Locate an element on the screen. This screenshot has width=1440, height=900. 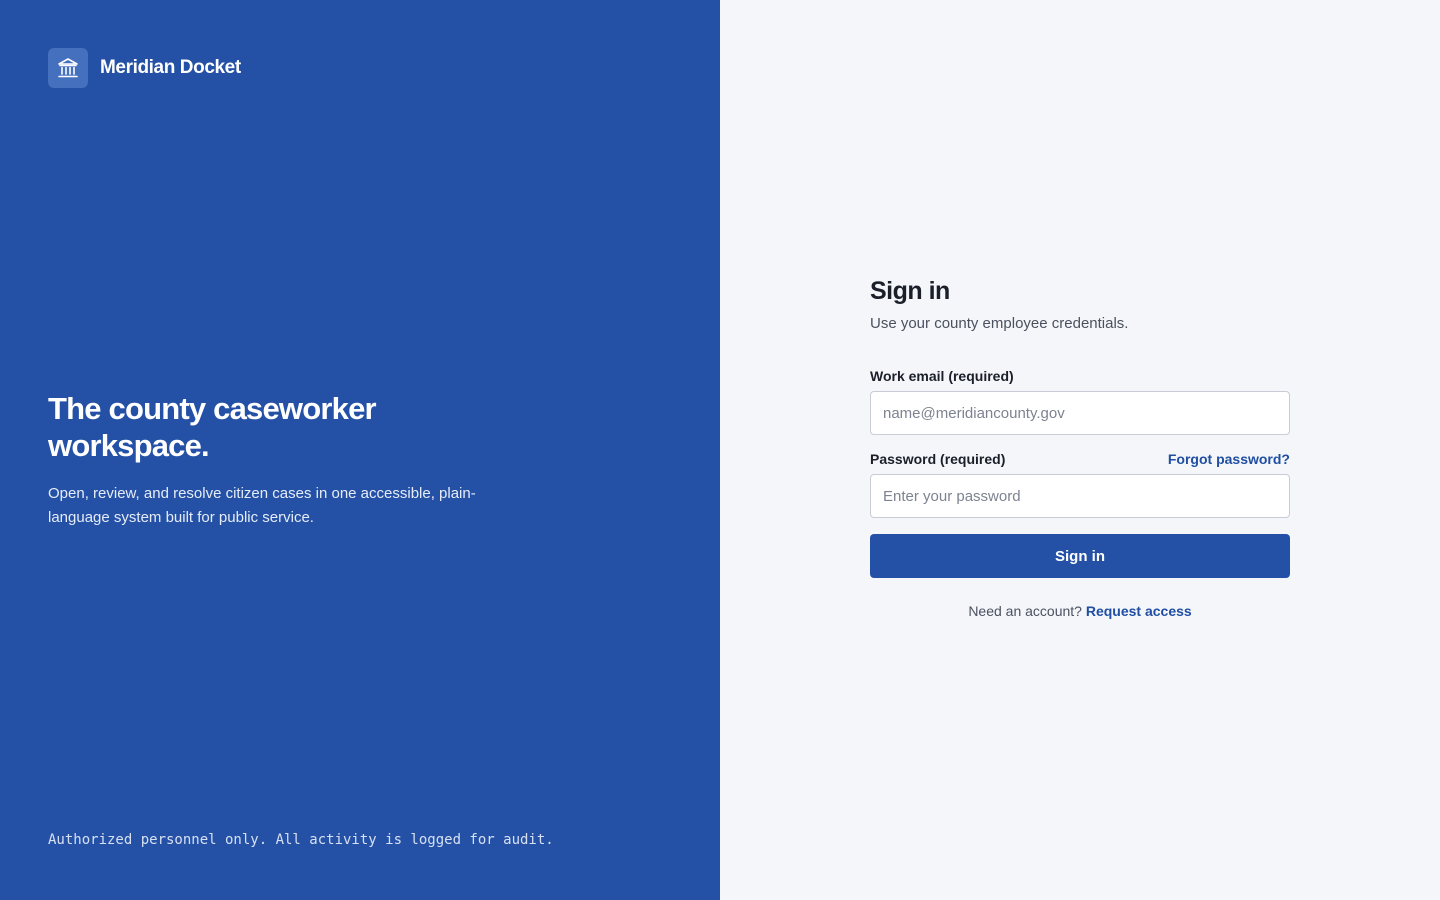
password-field is located at coordinates (1080, 496).